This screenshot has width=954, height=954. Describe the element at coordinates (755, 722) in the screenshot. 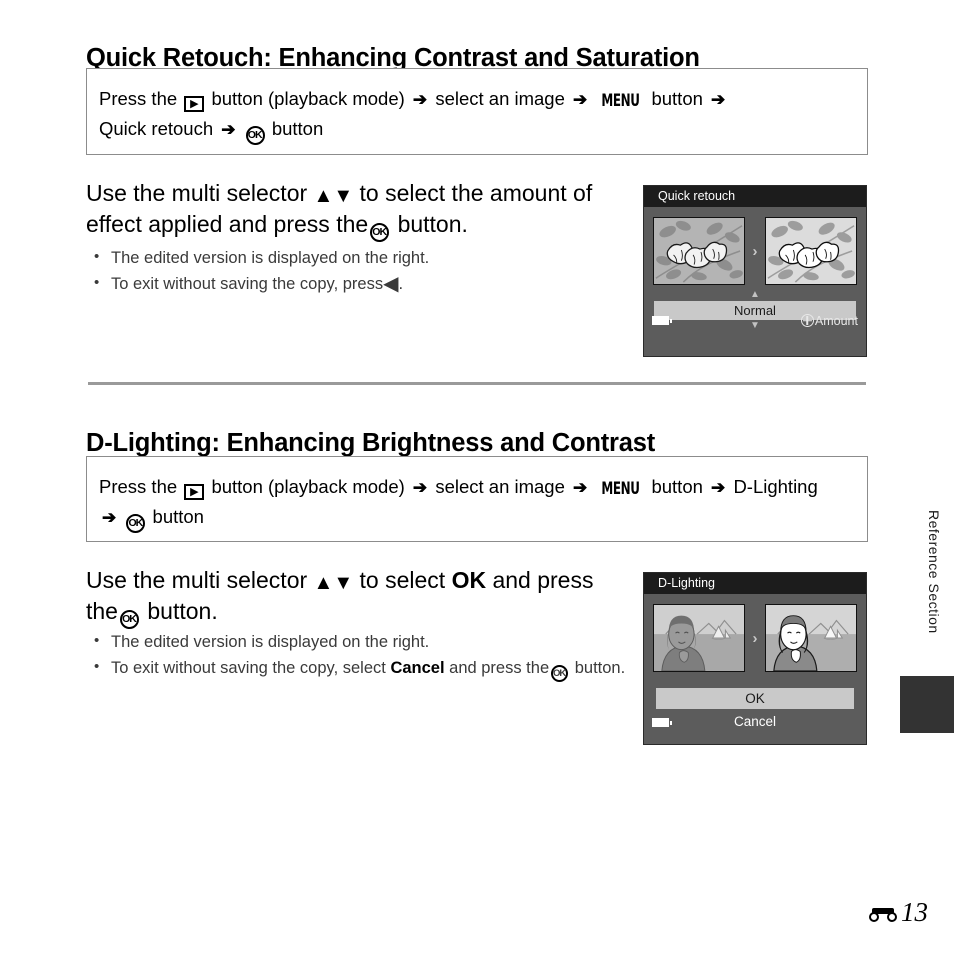

I see `screen-status-bar` at that location.